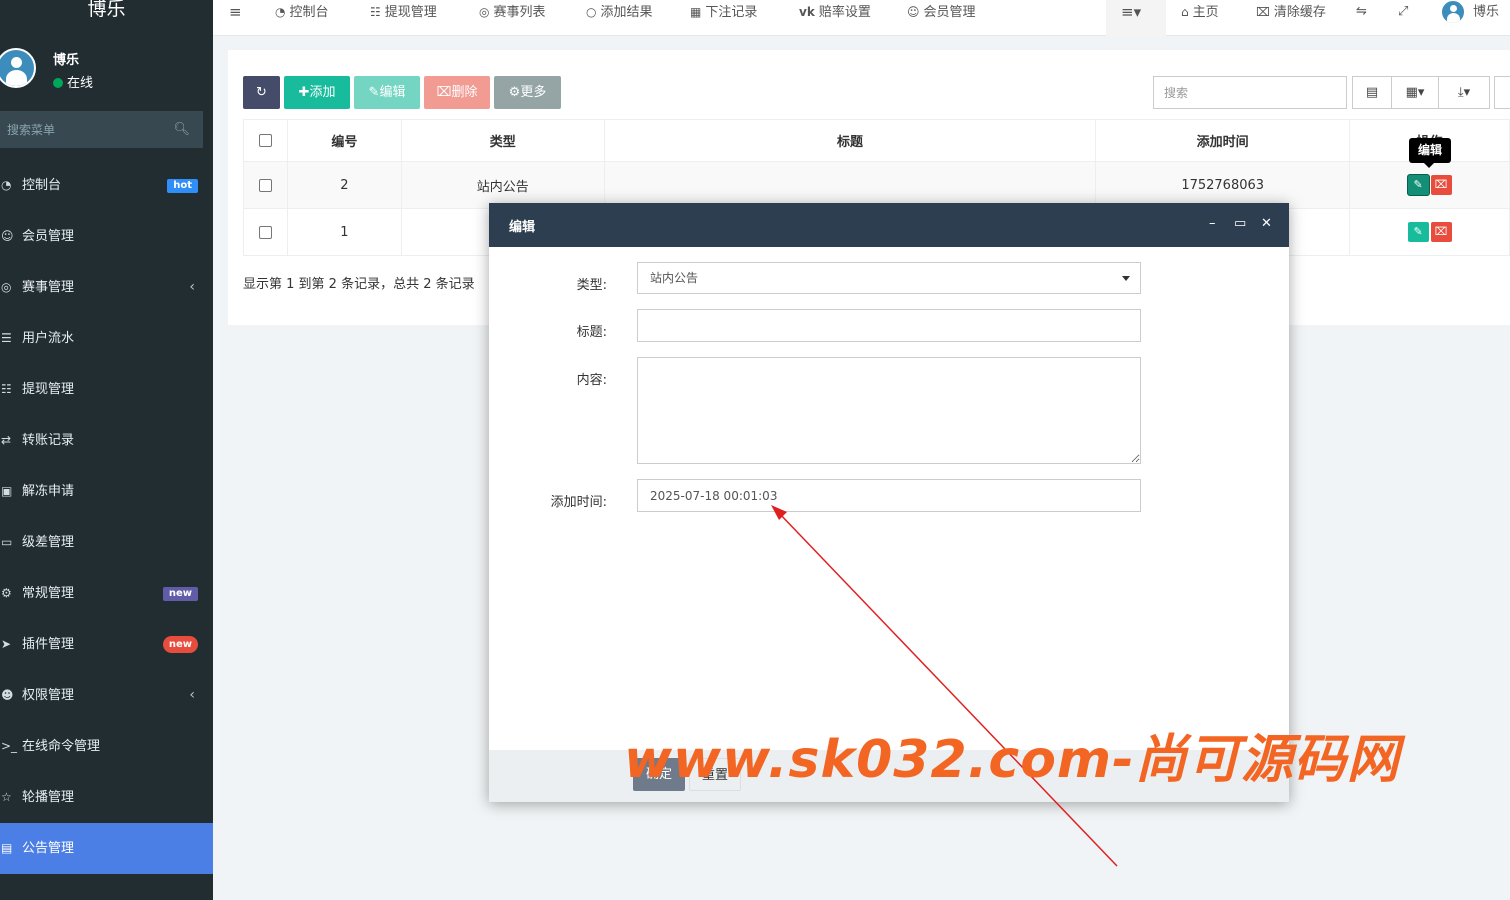 The height and width of the screenshot is (900, 1510). I want to click on sidebar-item-notices: ▤ 公告管理, so click(106, 848).